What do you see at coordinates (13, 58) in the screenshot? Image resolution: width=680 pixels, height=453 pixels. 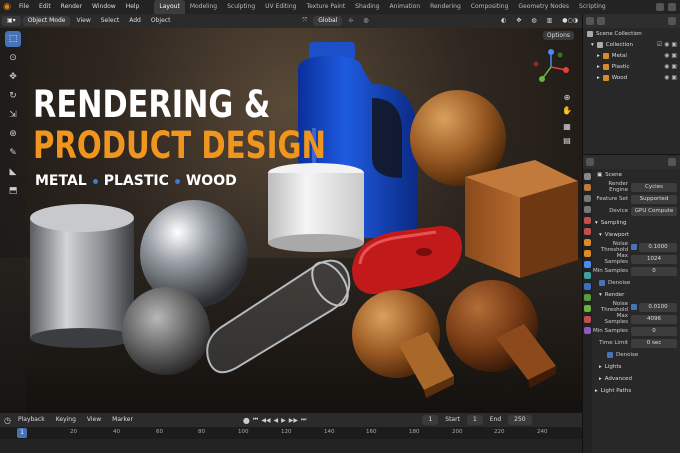 I see `cursor-icon: ⊙` at bounding box center [13, 58].